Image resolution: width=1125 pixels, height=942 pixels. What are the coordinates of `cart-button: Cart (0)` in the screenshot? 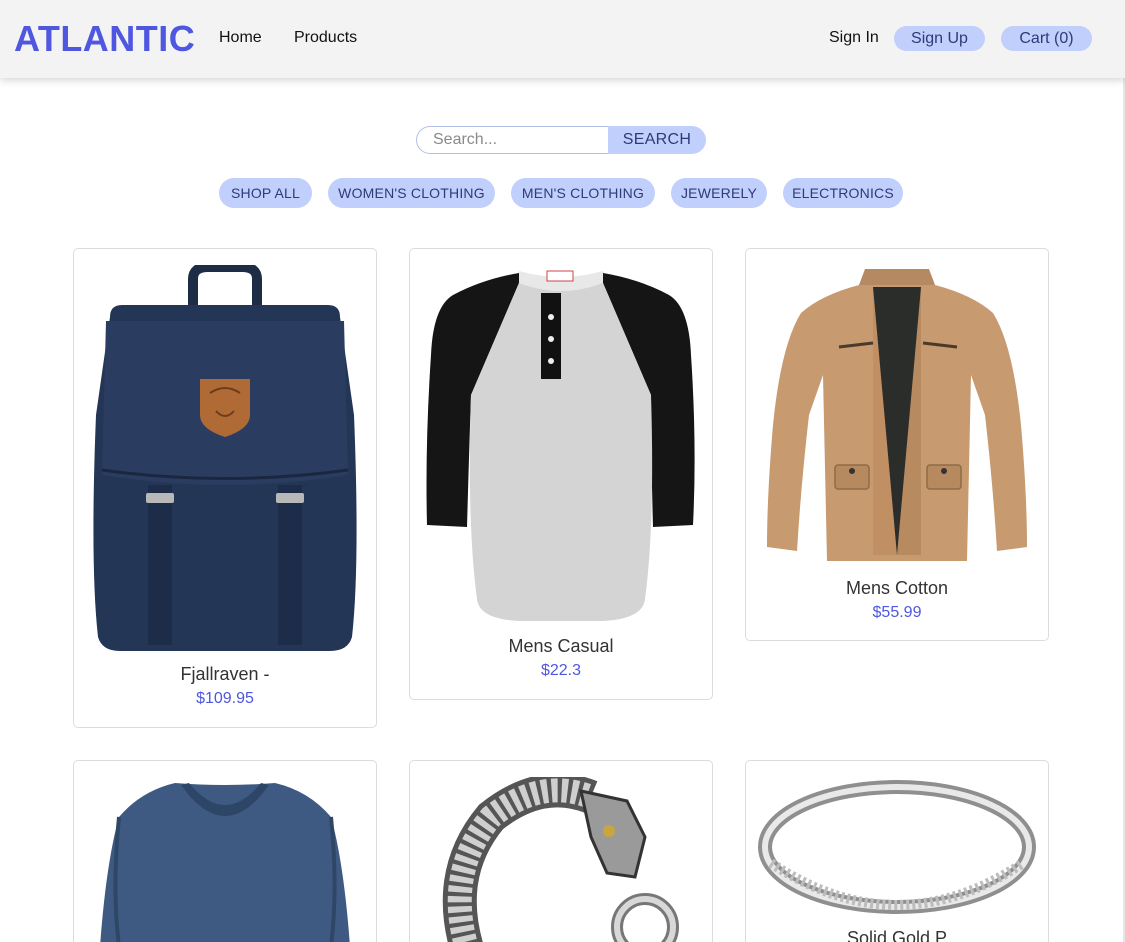 It's located at (1046, 38).